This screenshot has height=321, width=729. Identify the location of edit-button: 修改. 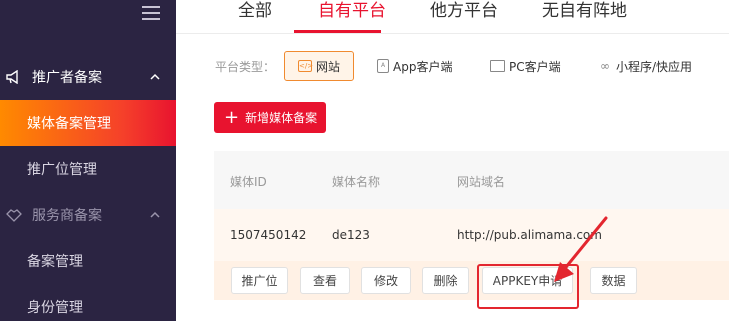
(386, 280).